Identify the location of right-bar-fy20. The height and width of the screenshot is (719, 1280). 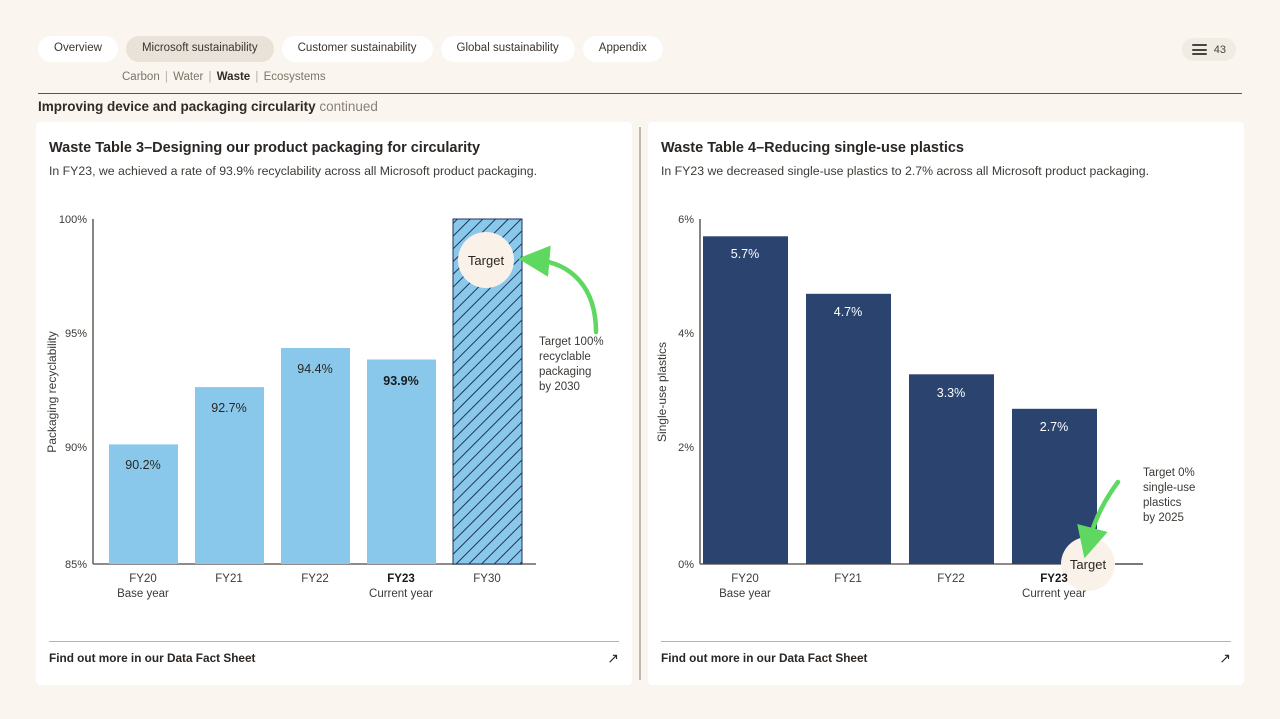
(745, 400).